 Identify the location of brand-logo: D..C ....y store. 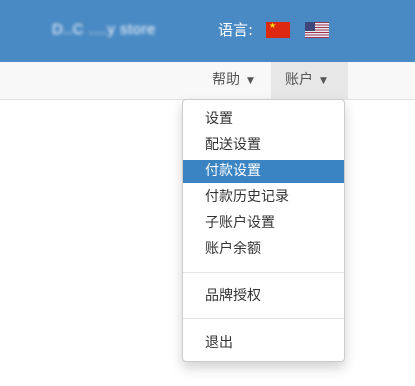
(104, 30).